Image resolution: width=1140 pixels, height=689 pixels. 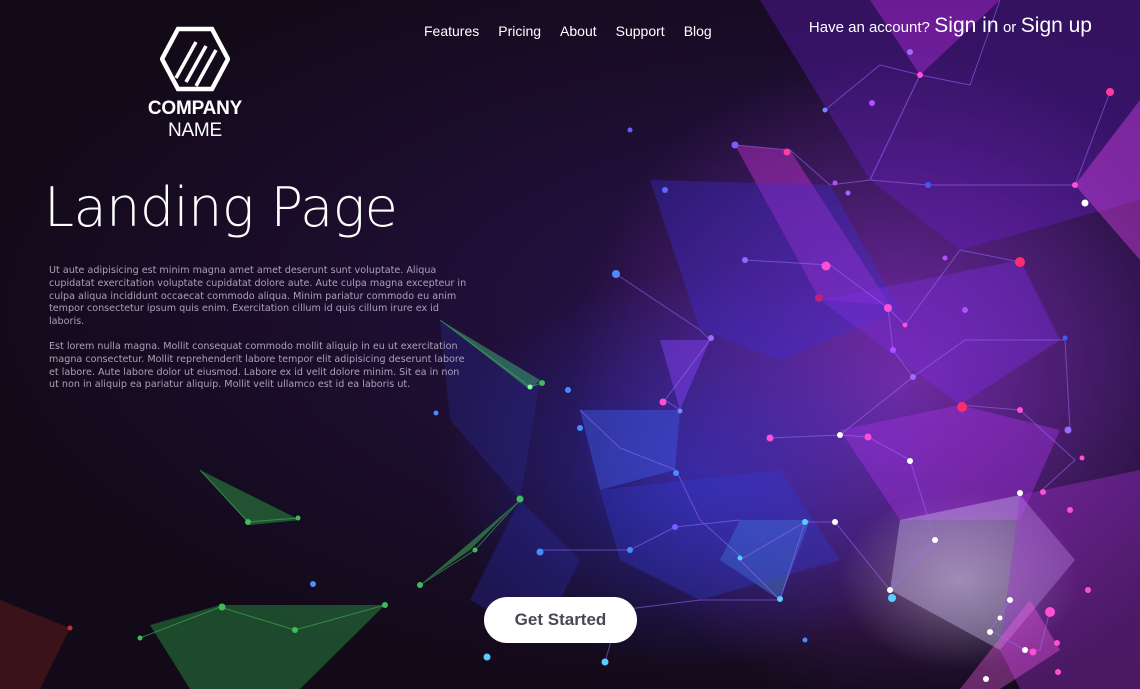 What do you see at coordinates (560, 620) in the screenshot?
I see `get-started-button: Get Started` at bounding box center [560, 620].